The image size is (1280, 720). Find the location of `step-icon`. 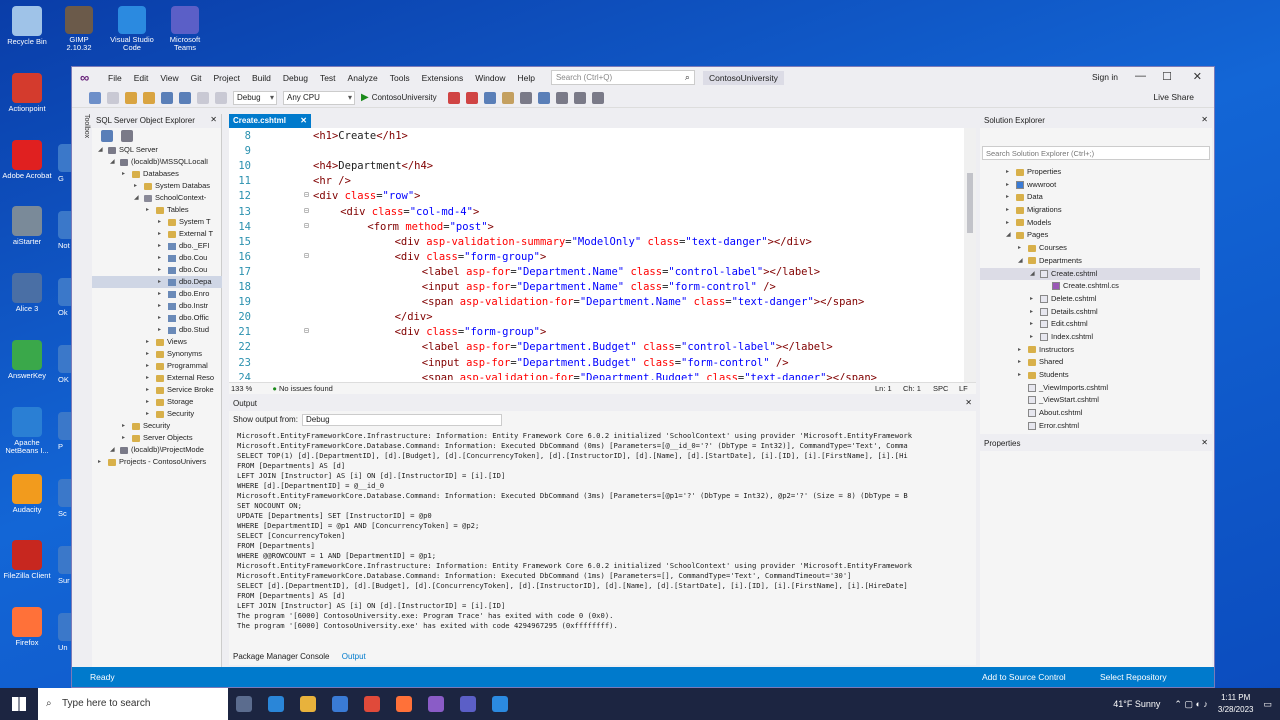

step-icon is located at coordinates (543, 97).